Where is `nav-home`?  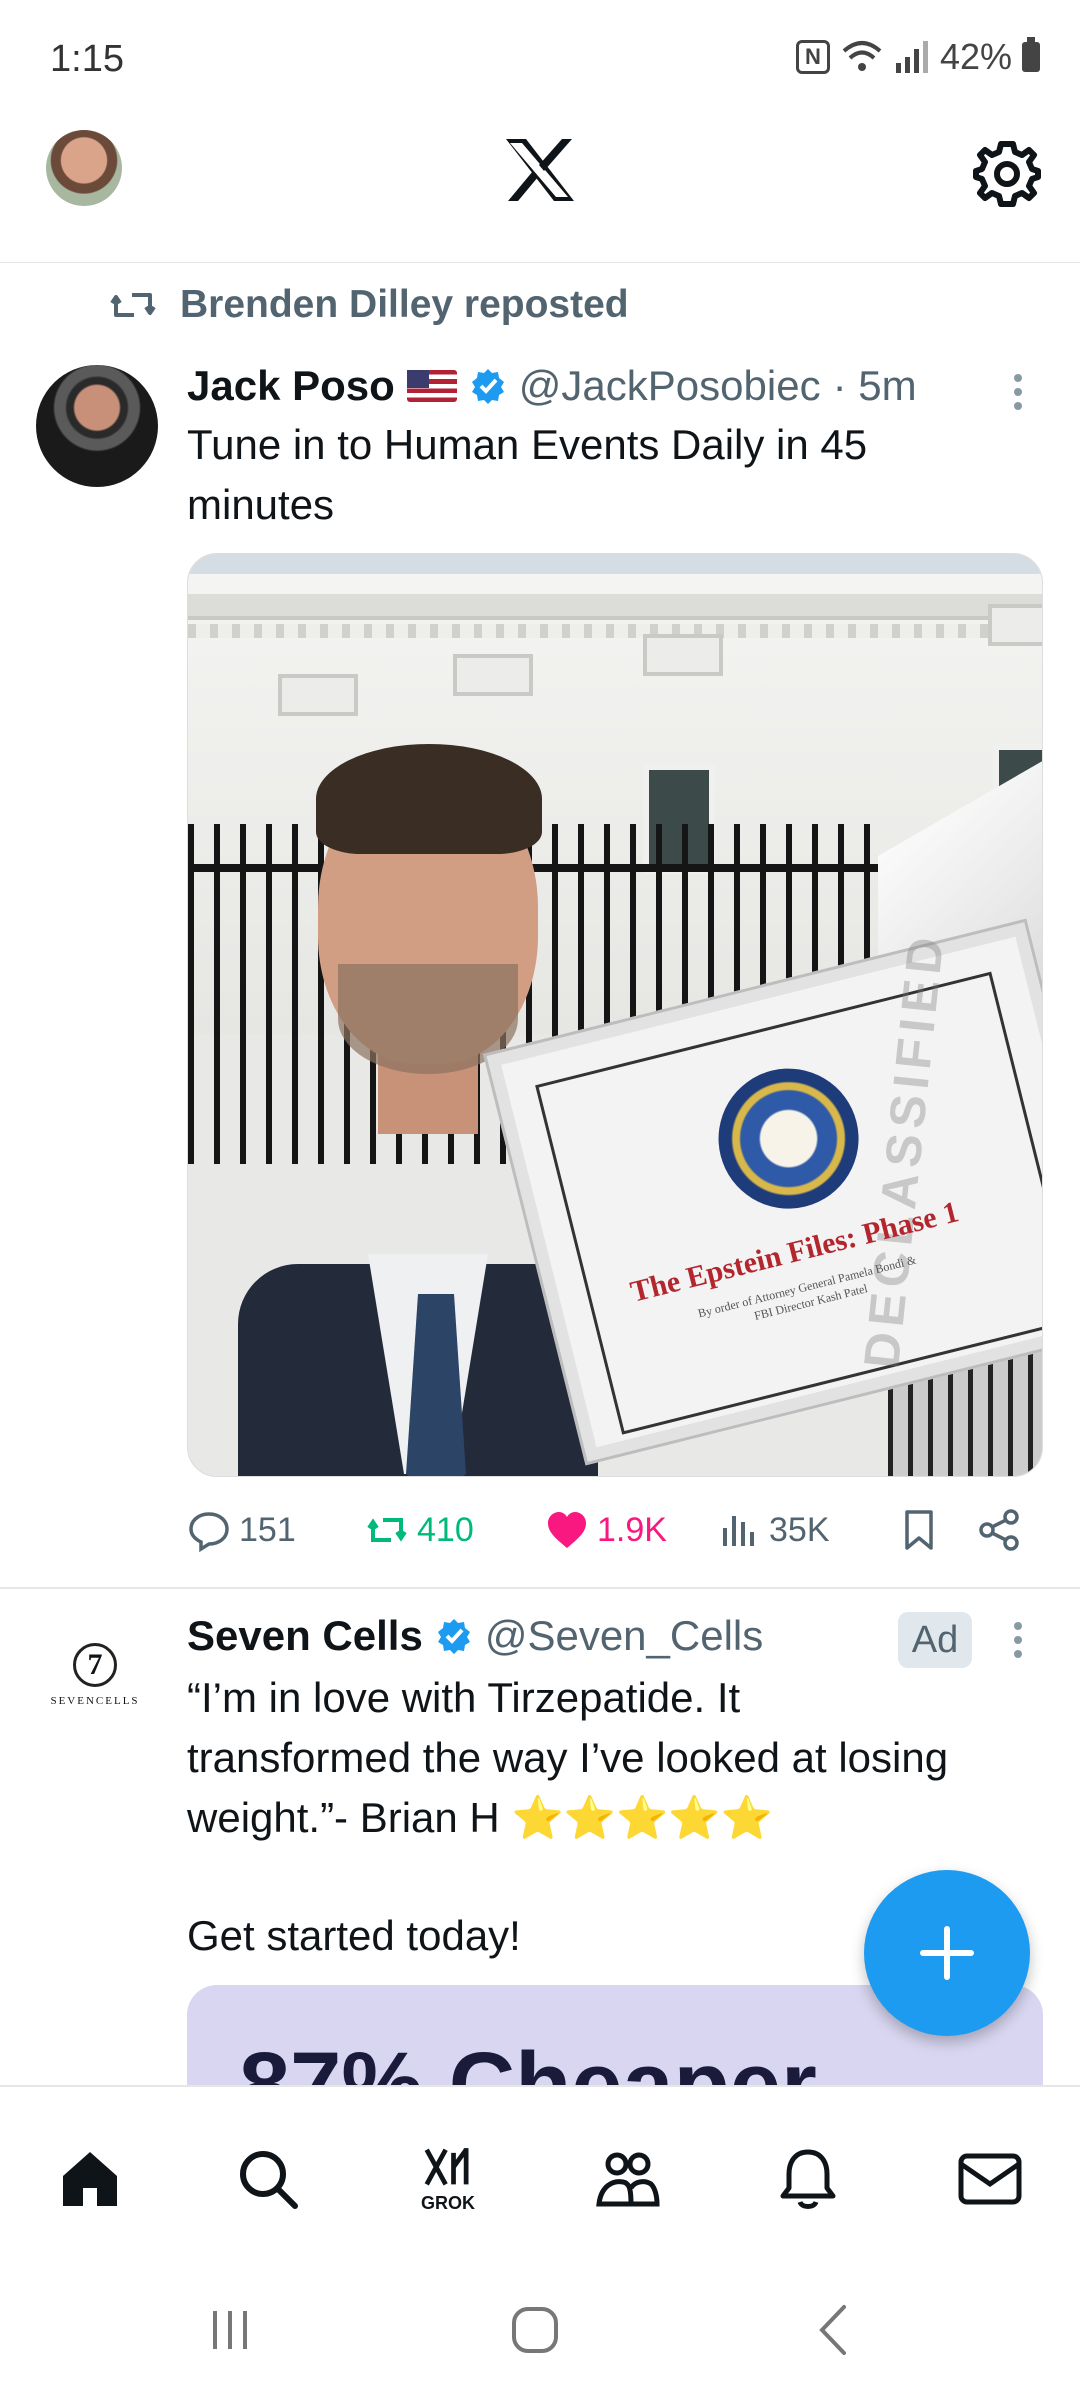 nav-home is located at coordinates (90, 2179).